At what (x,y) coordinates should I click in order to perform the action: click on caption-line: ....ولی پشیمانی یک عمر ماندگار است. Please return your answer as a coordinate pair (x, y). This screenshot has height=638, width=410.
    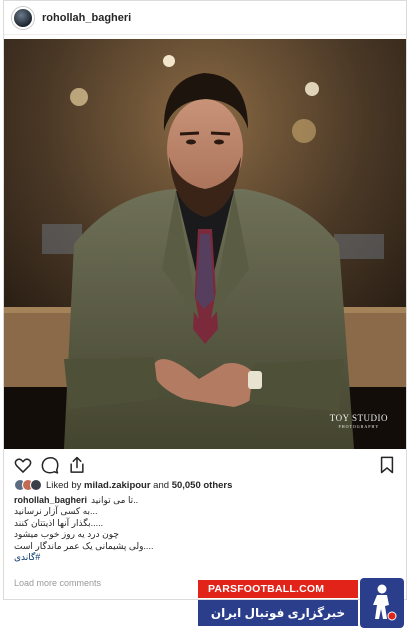
    Looking at the image, I should click on (84, 545).